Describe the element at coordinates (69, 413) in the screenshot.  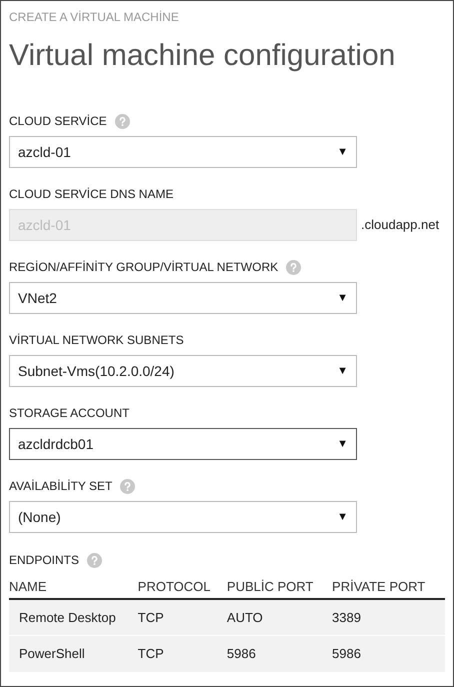
I see `field-label: STORAGE ACCOUNT` at that location.